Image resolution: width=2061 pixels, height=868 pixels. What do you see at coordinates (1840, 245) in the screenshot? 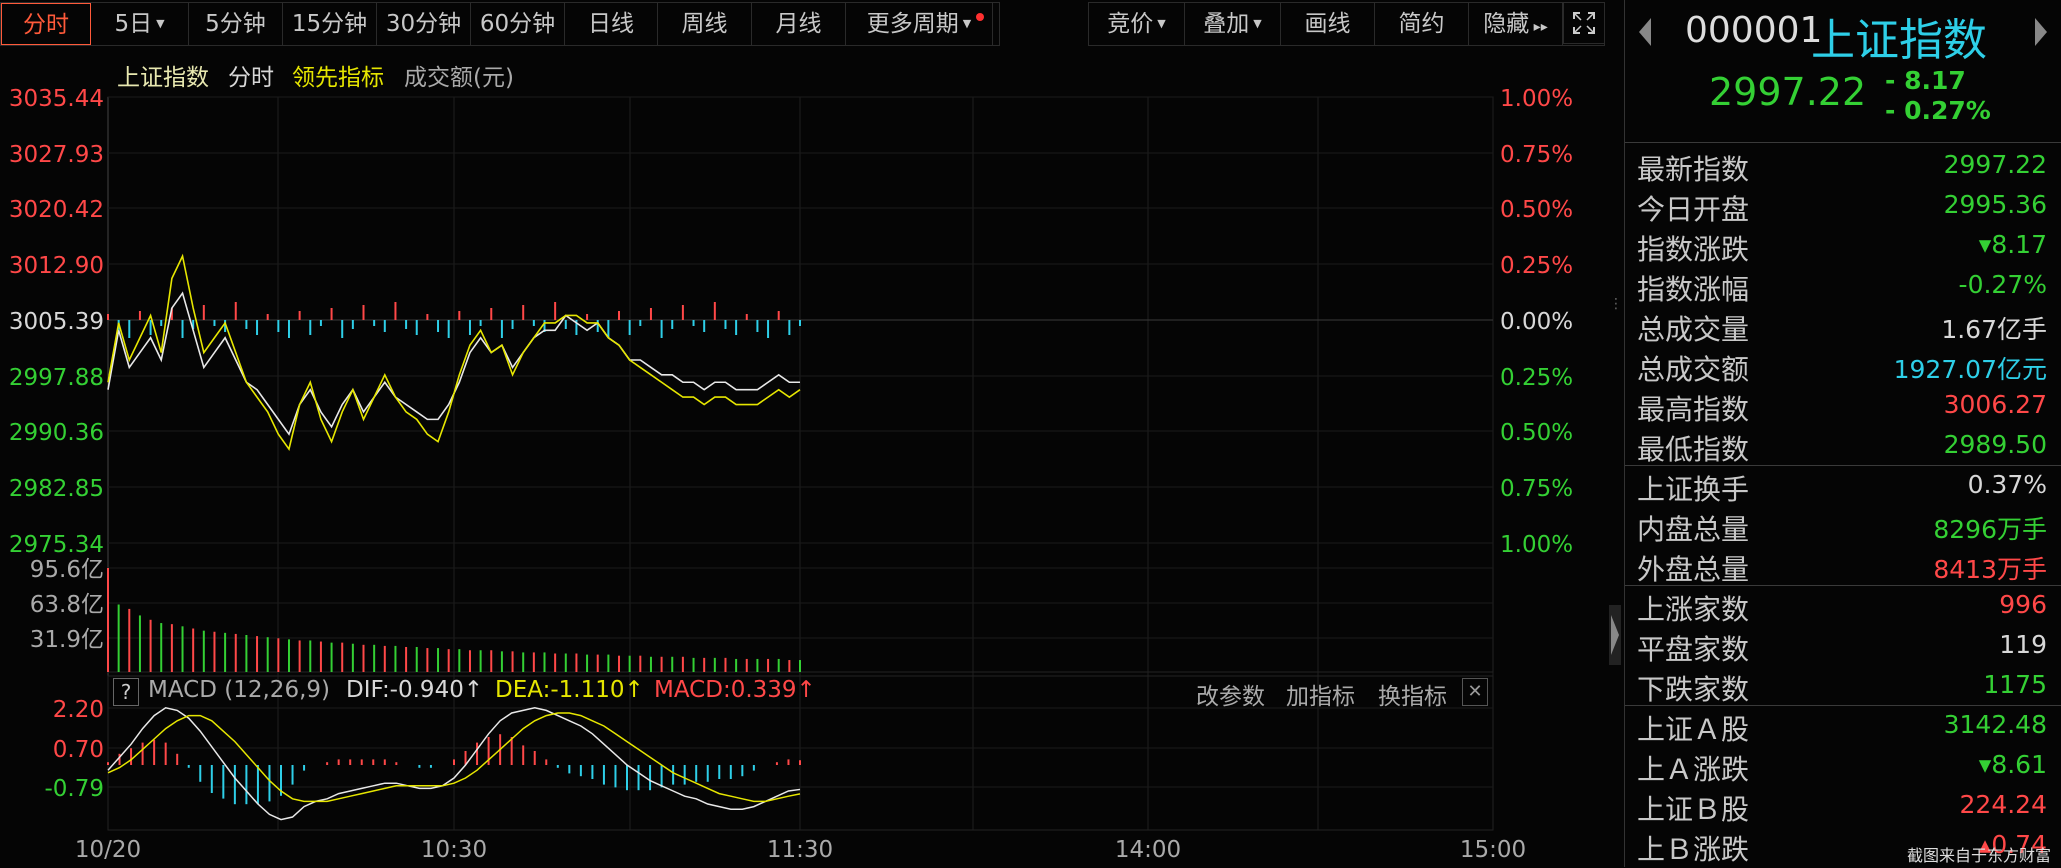
I see `stat-row: 指数涨跌 ▾8.17` at bounding box center [1840, 245].